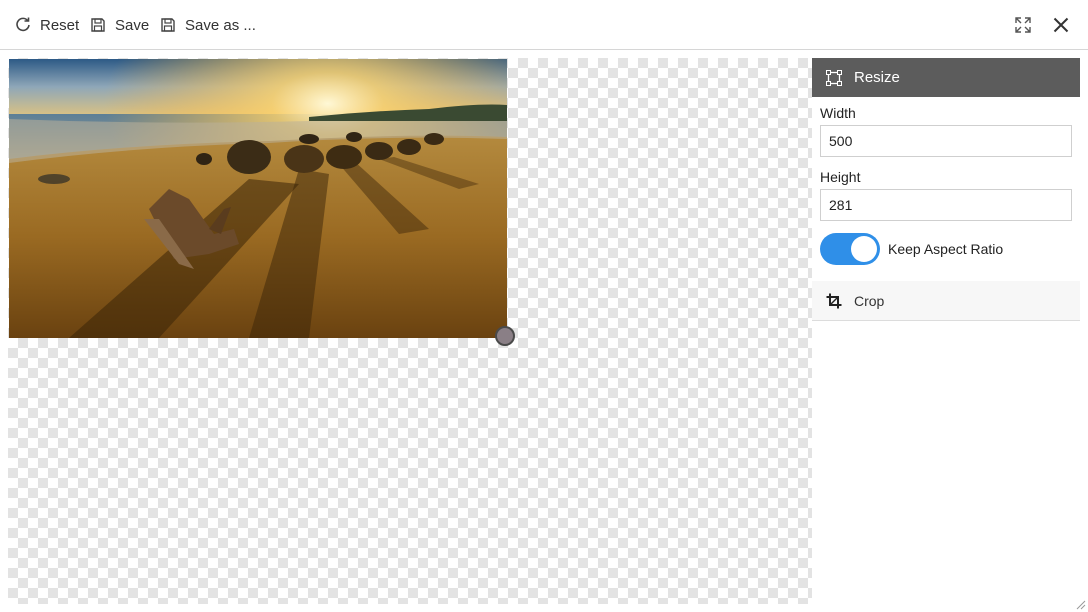 The image size is (1088, 612). What do you see at coordinates (946, 205) in the screenshot?
I see `height-field` at bounding box center [946, 205].